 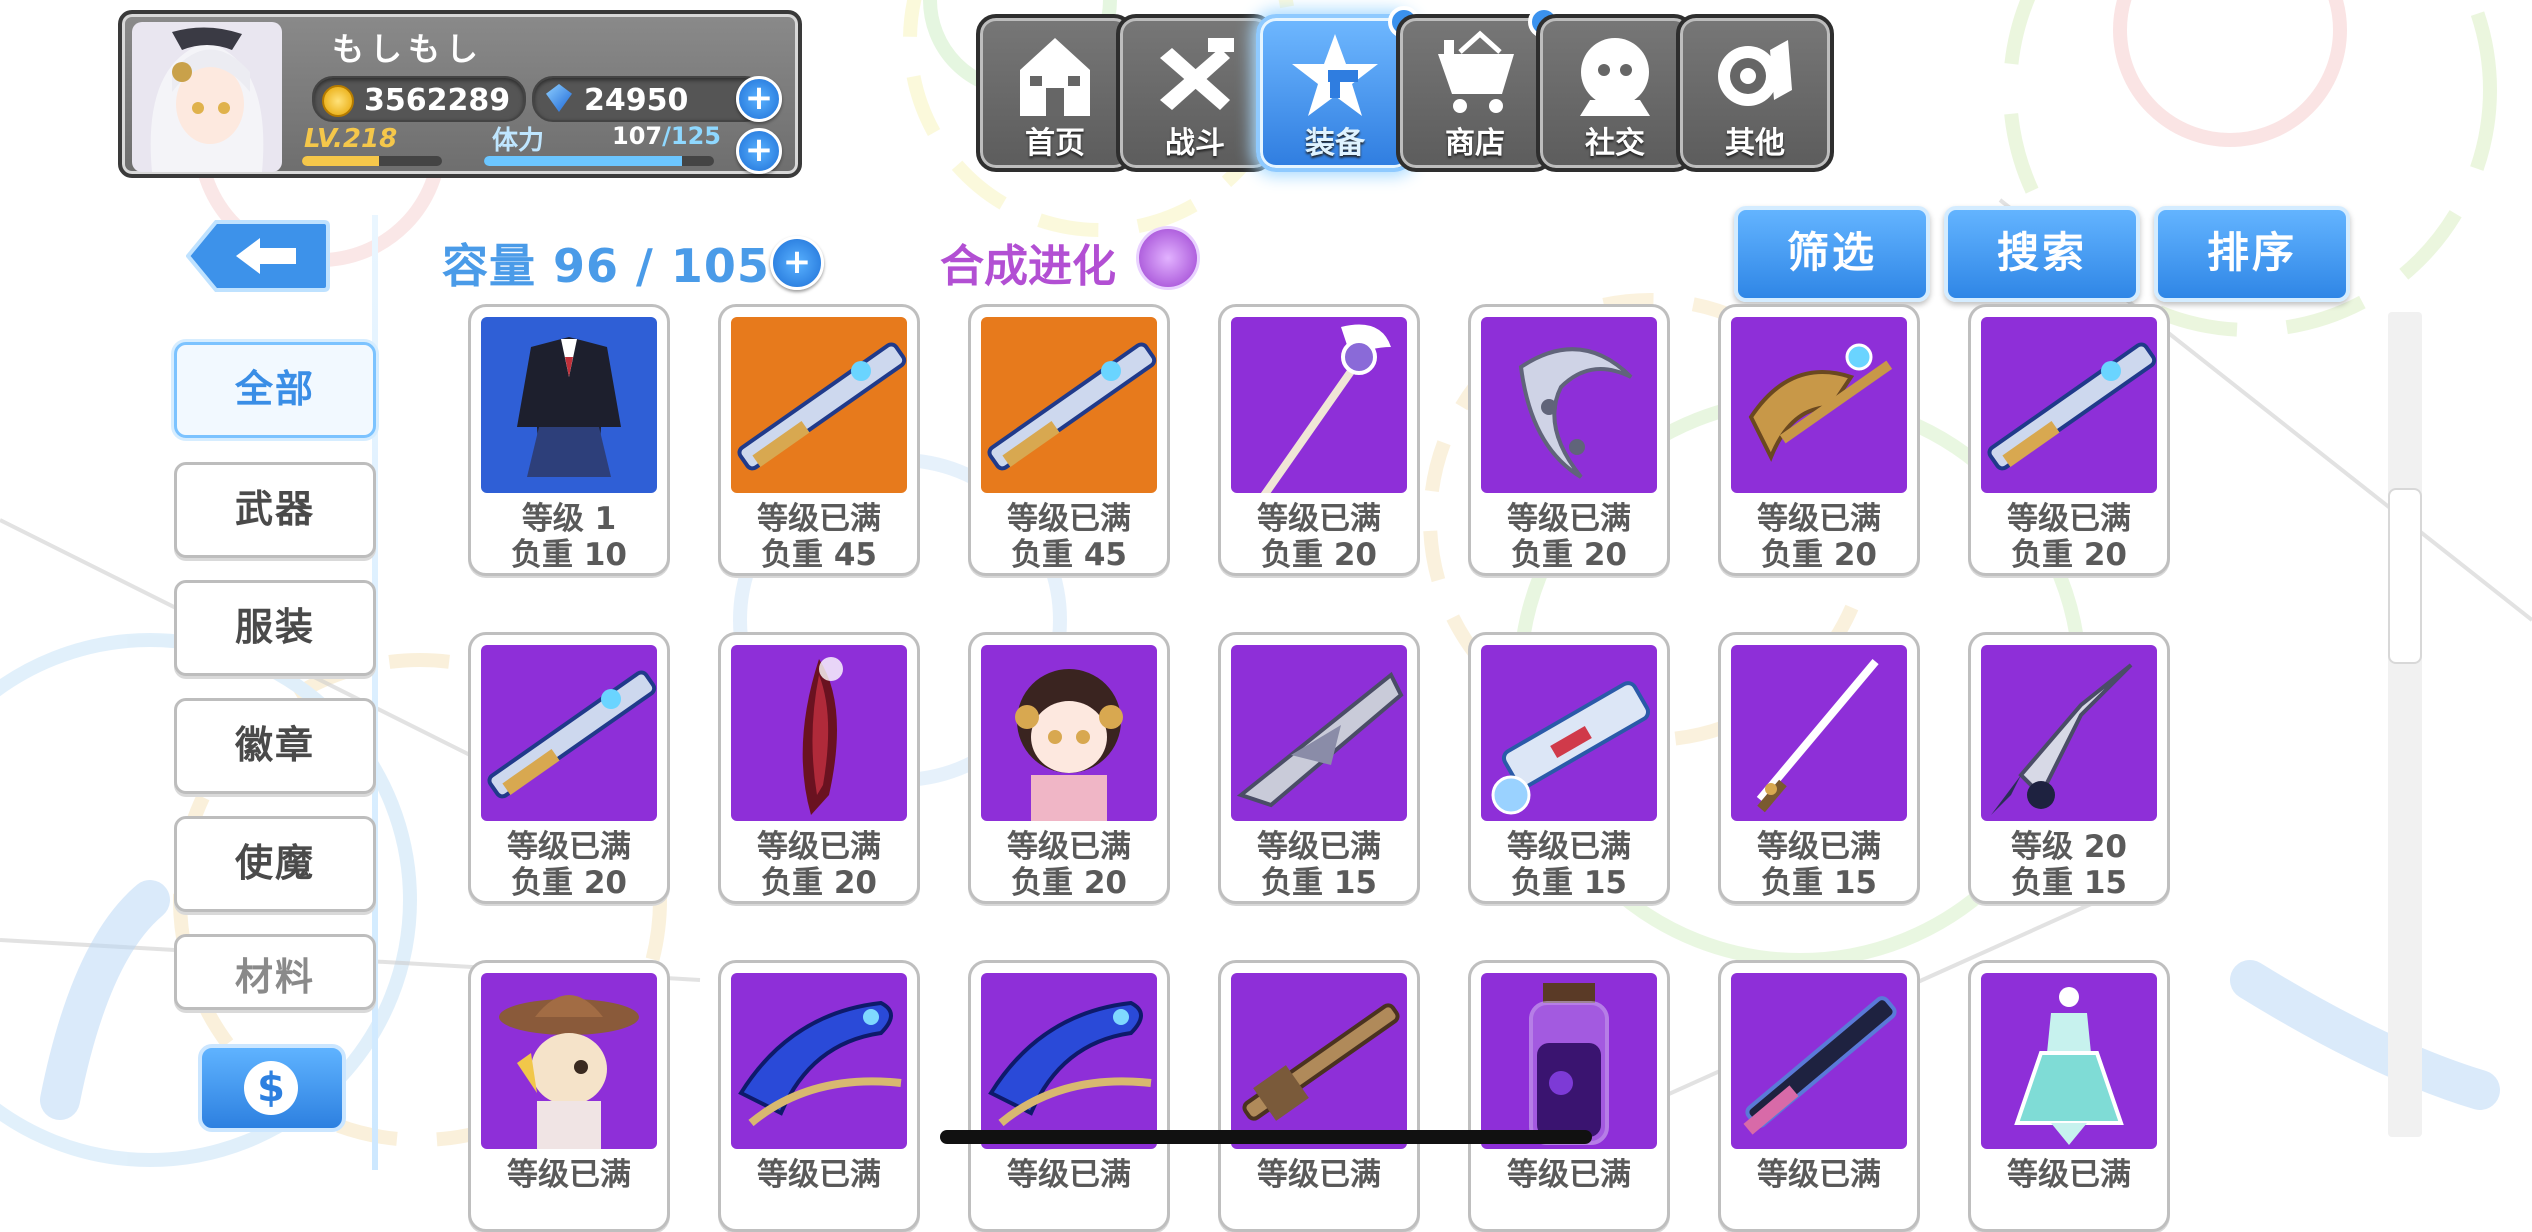 What do you see at coordinates (207, 97) in the screenshot?
I see `player-avatar` at bounding box center [207, 97].